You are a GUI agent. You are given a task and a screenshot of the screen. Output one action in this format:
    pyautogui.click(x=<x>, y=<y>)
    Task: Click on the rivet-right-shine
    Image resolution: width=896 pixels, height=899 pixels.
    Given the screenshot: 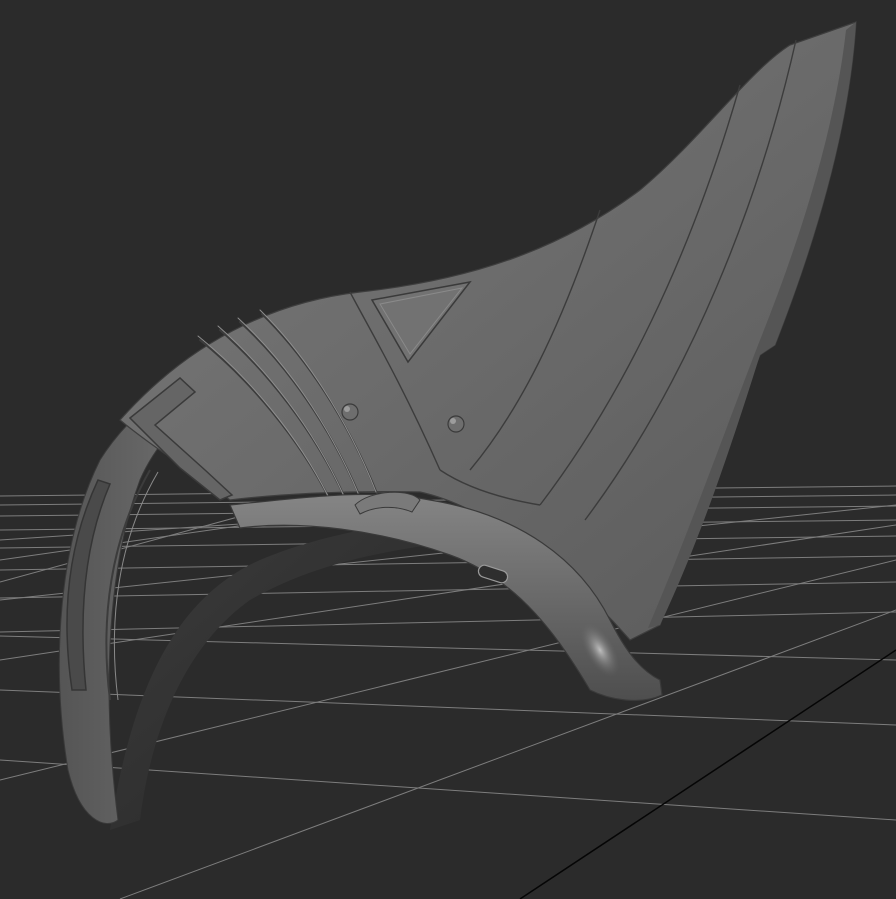 What is the action you would take?
    pyautogui.click(x=453, y=421)
    